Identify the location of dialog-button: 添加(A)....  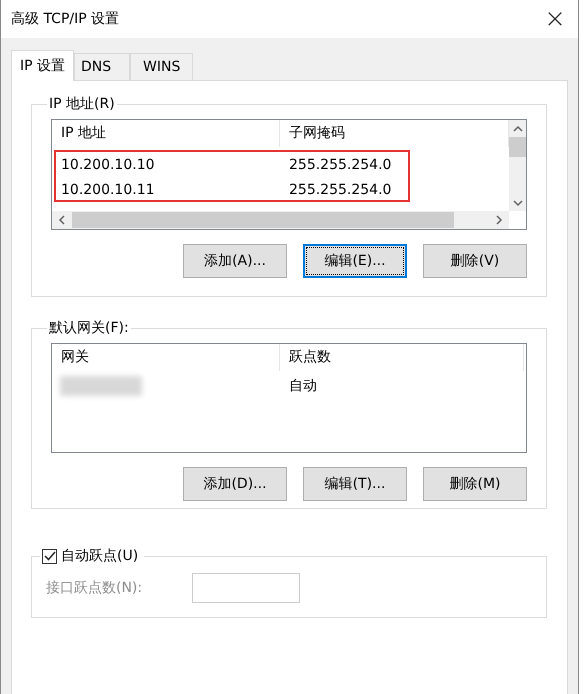
(235, 261).